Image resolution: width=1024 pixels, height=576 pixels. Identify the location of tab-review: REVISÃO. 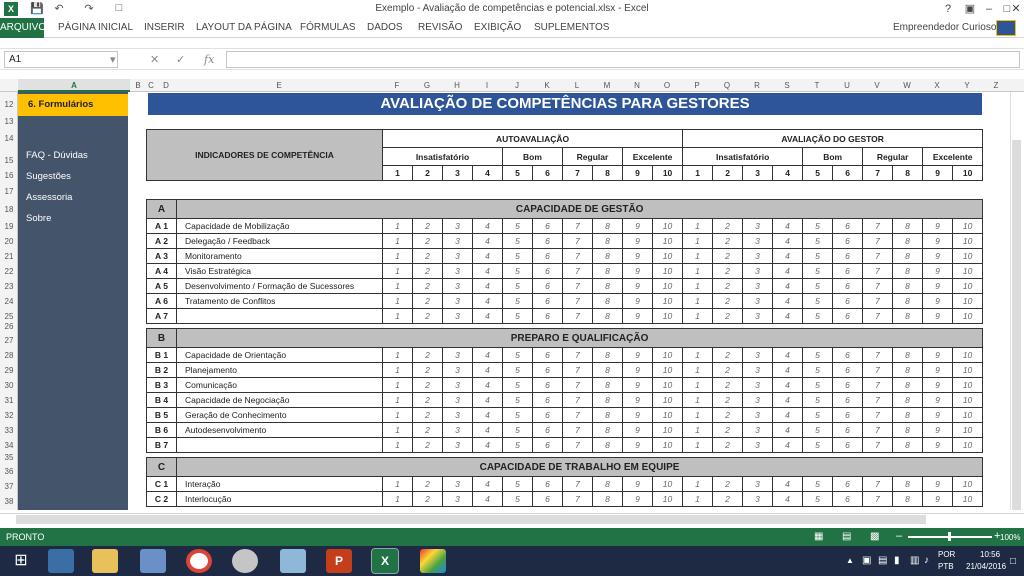
(440, 27).